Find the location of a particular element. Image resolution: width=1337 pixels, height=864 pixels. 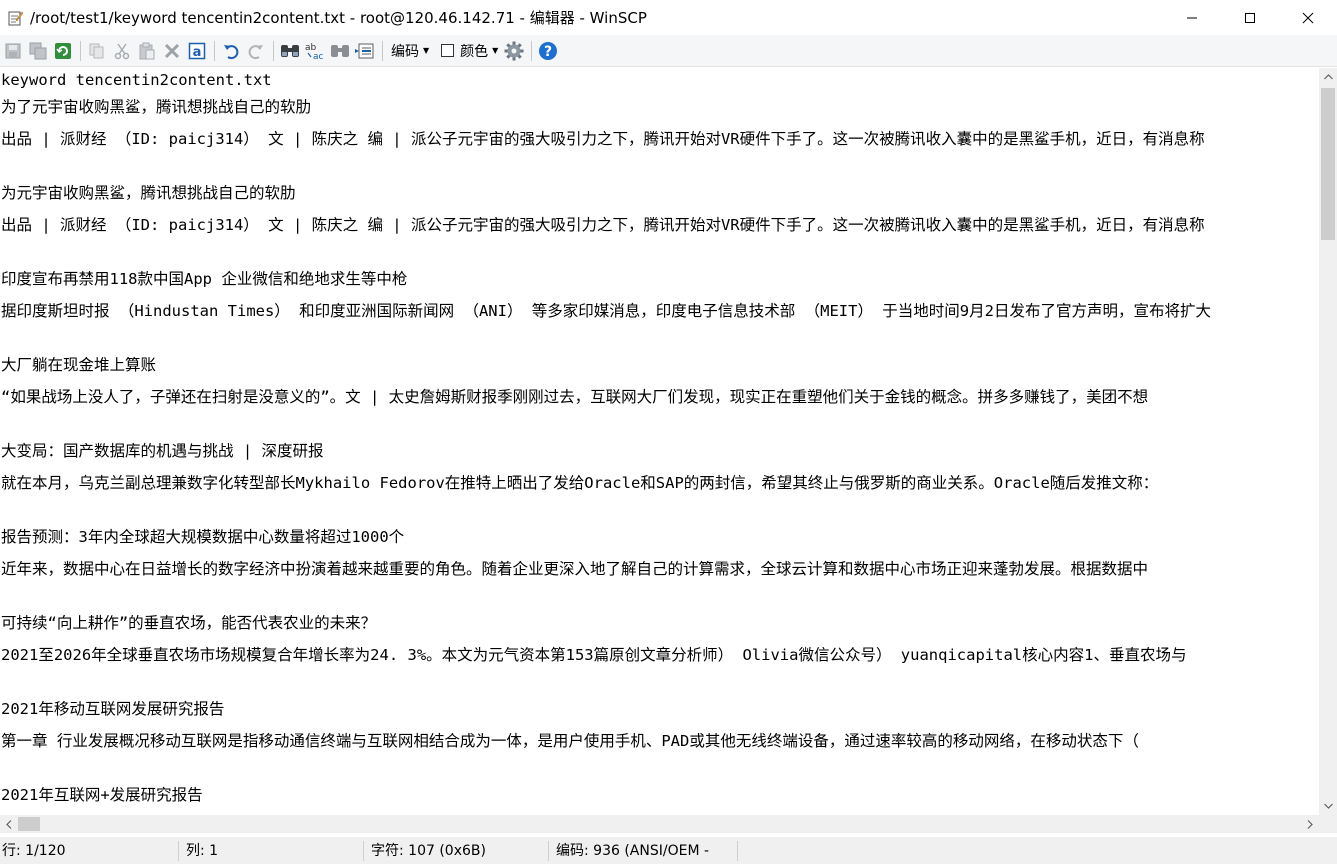

reload-button is located at coordinates (63, 51).